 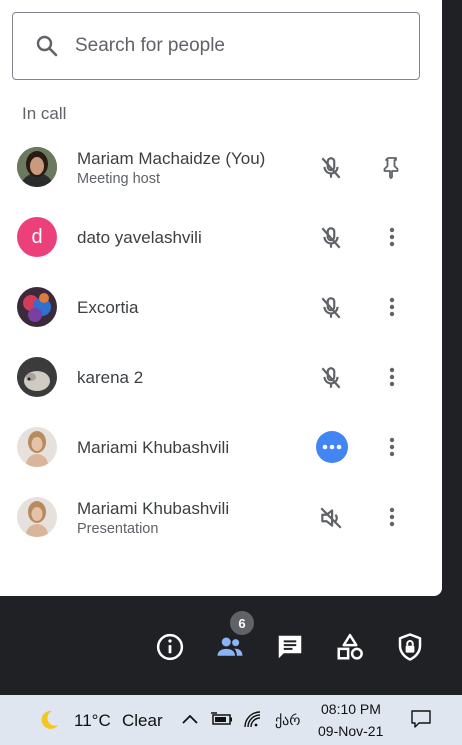 What do you see at coordinates (119, 179) in the screenshot?
I see `participant-subtitle: Meeting host` at bounding box center [119, 179].